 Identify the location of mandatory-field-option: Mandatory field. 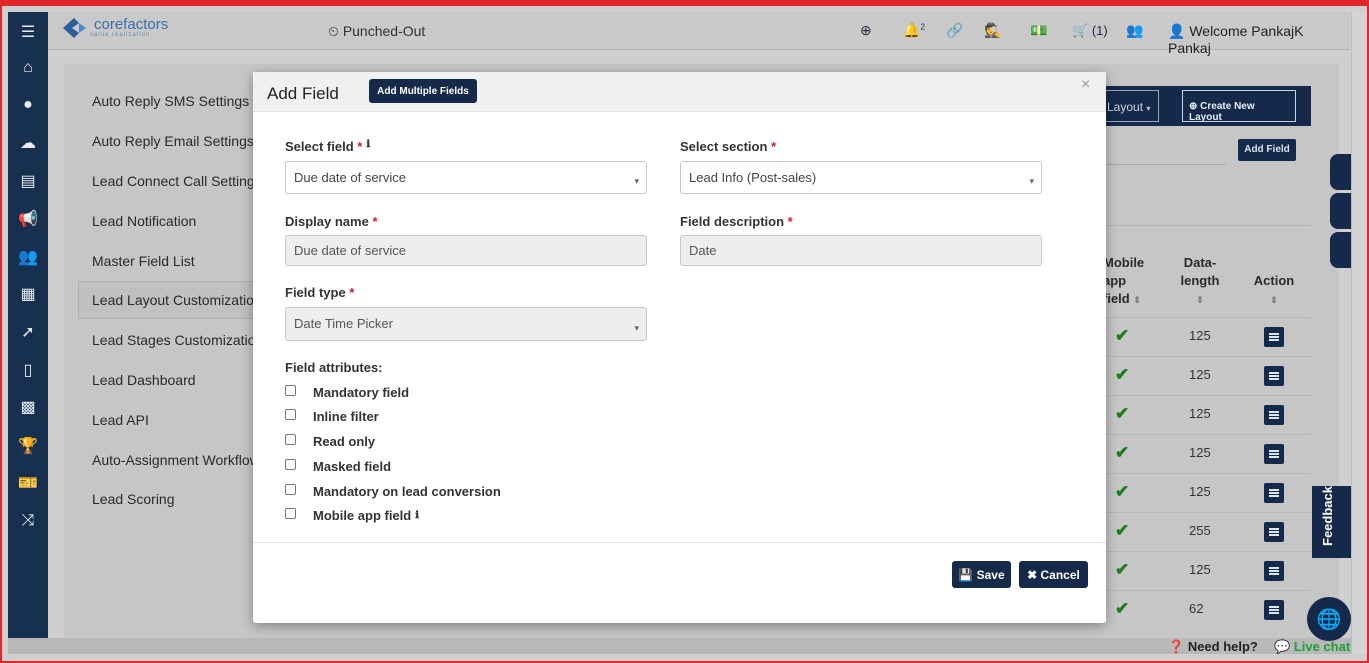
(347, 392).